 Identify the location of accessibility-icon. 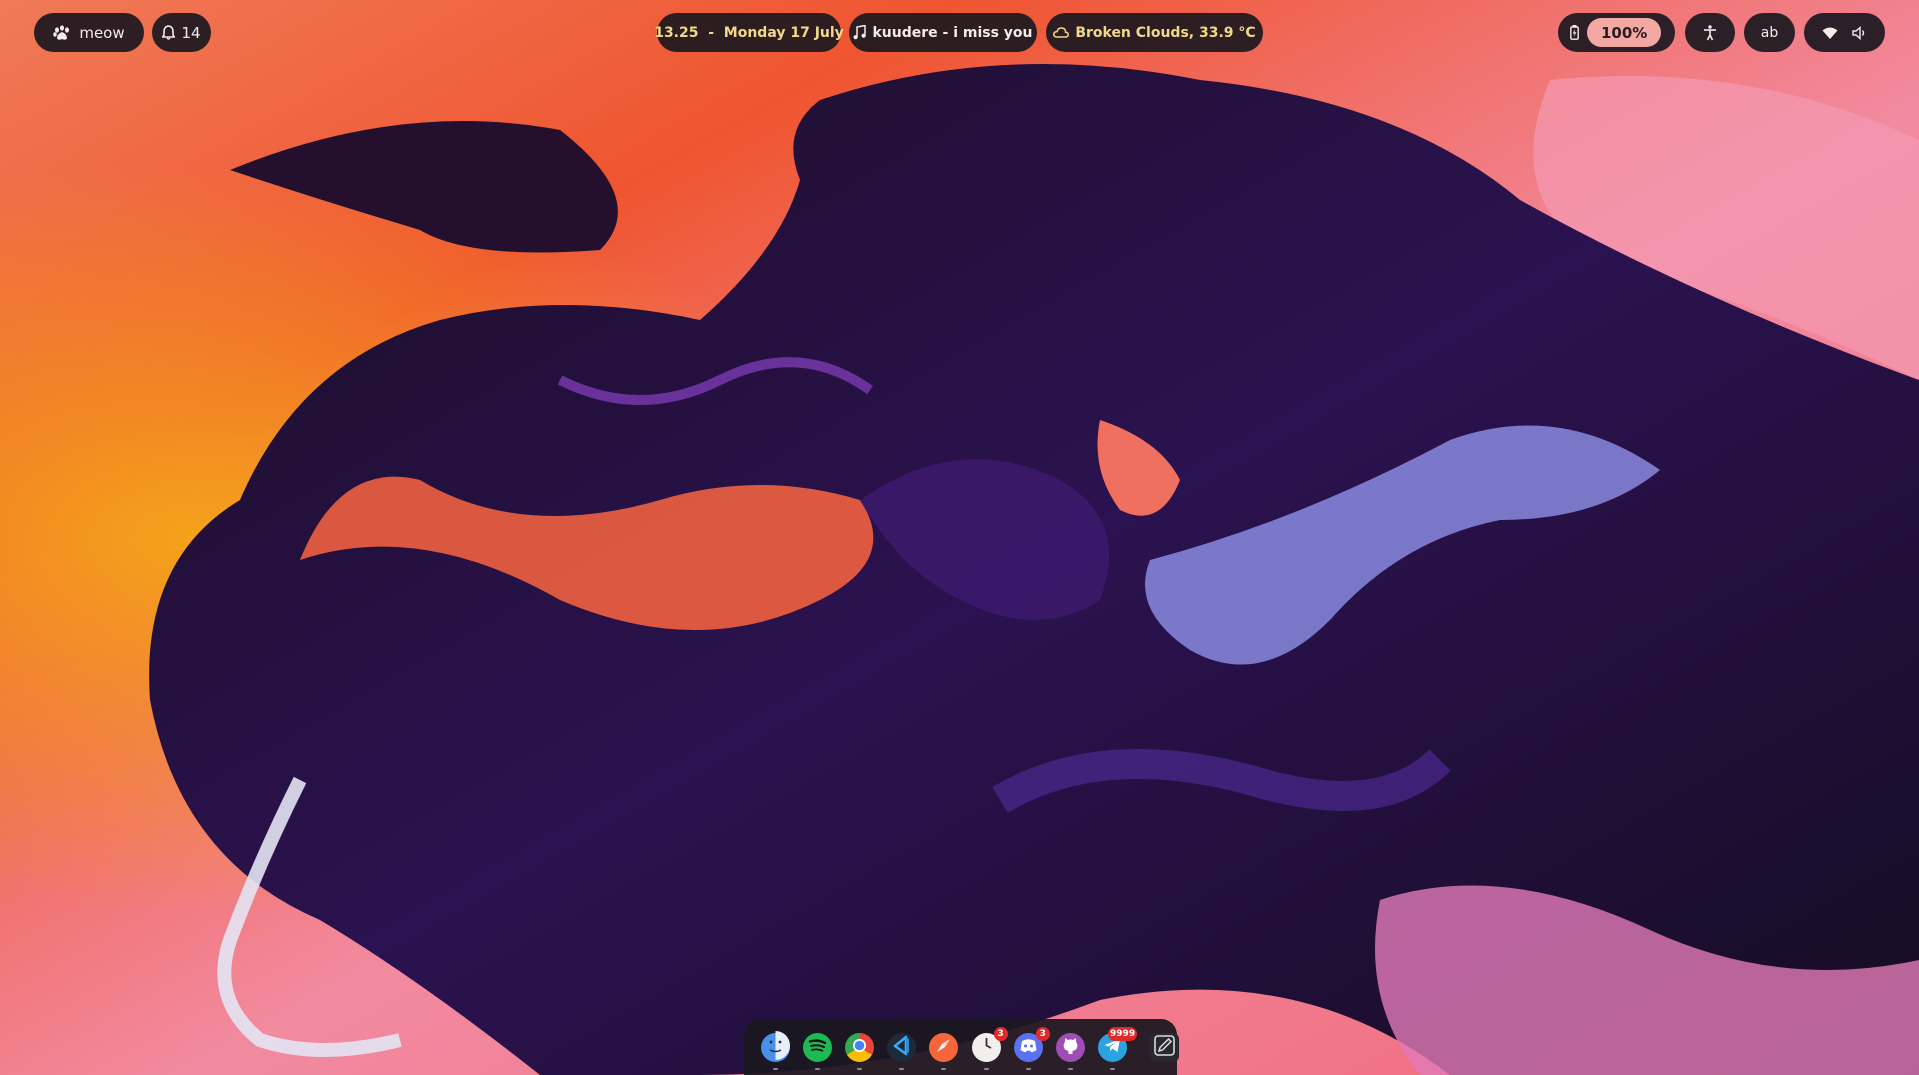
(1710, 32).